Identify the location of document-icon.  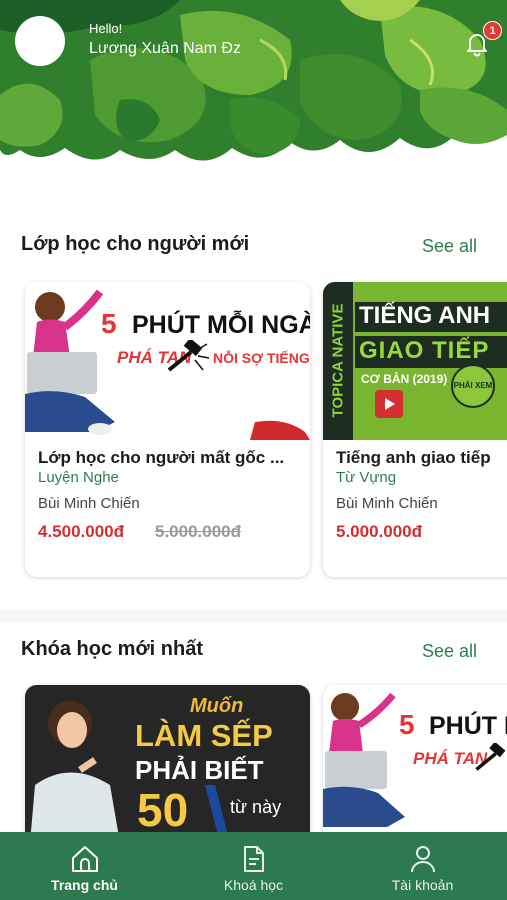
(254, 859).